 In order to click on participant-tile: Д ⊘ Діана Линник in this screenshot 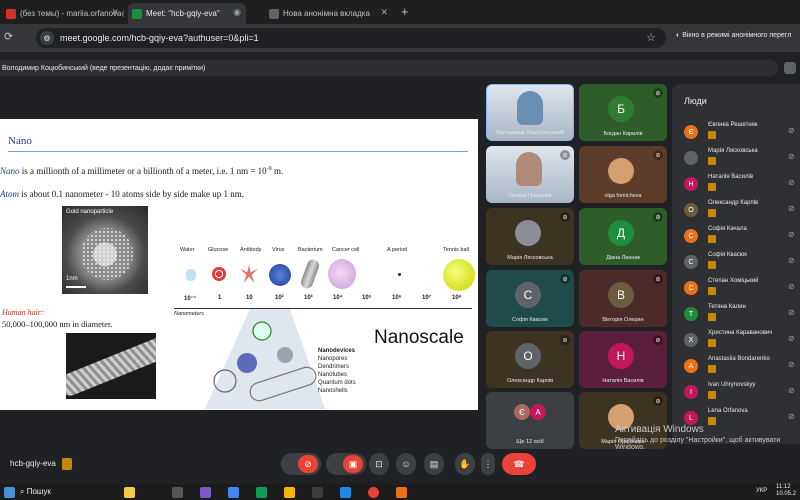, I will do `click(623, 236)`.